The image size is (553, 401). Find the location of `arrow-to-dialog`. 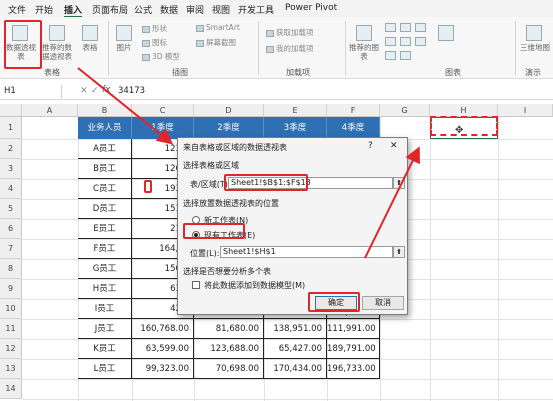

arrow-to-dialog is located at coordinates (125, 106).